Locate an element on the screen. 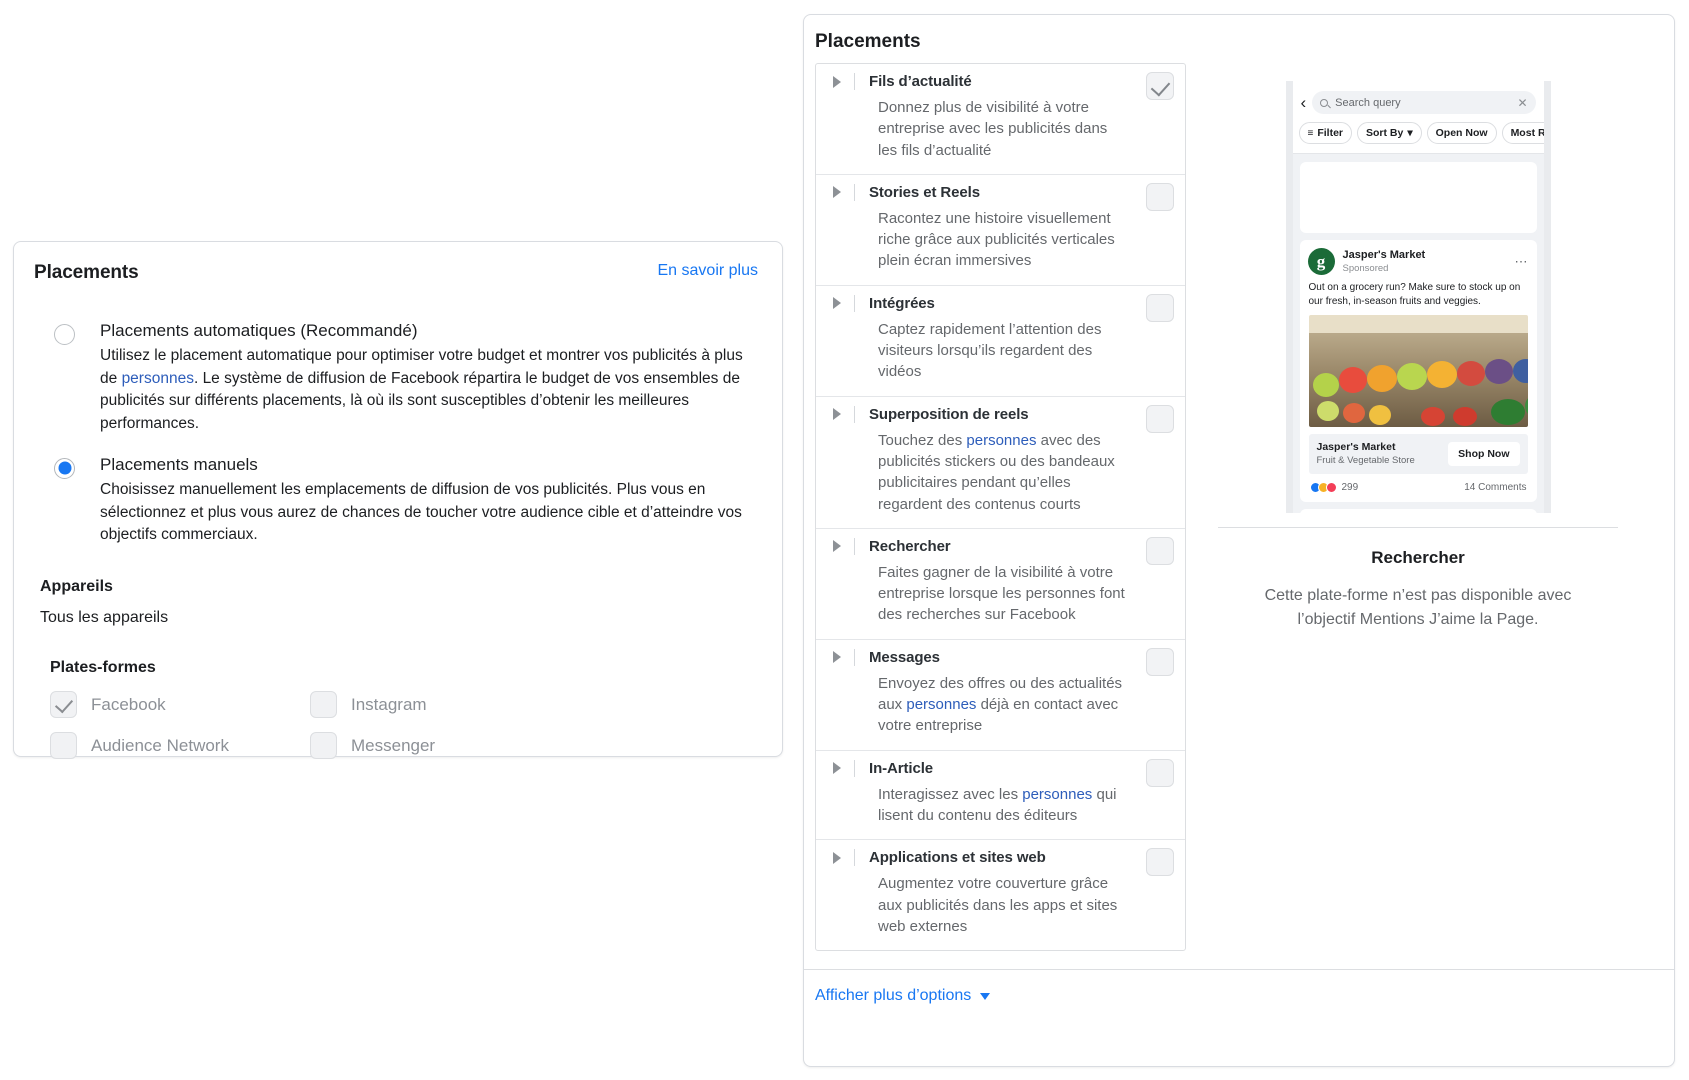  placement-item-label: Fils d’actualité is located at coordinates (920, 81).